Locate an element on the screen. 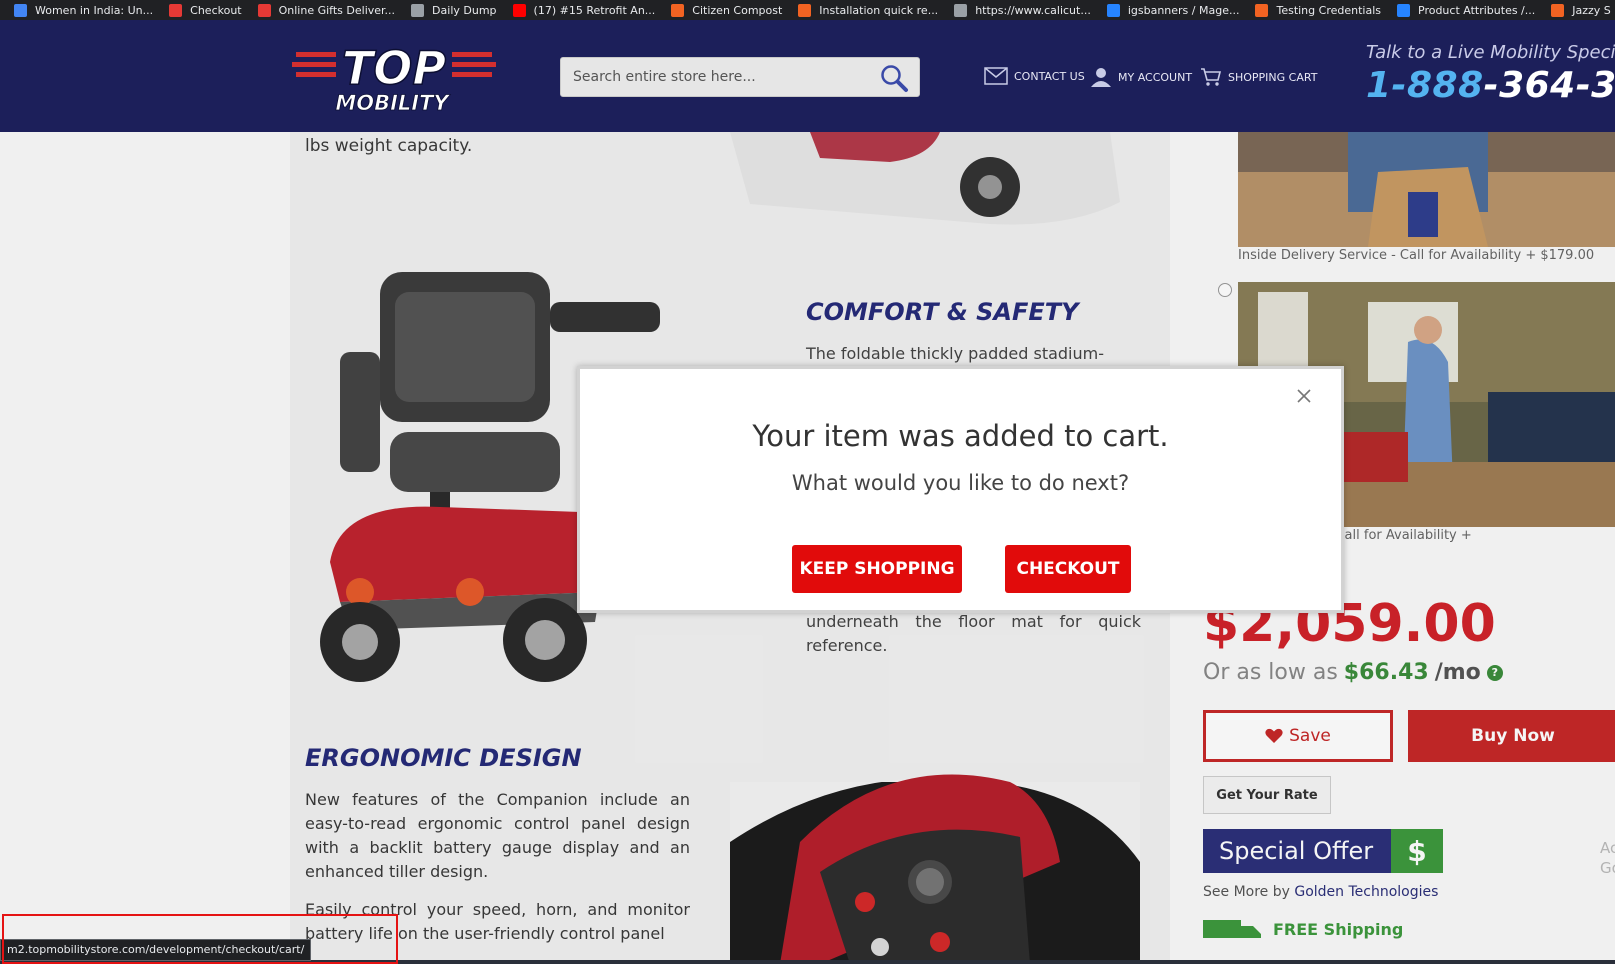 The height and width of the screenshot is (964, 1615). bookmark-label: Daily Dump is located at coordinates (464, 10).